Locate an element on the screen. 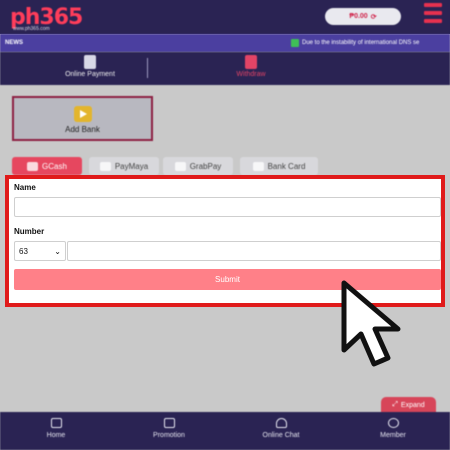 This screenshot has width=450, height=450. tab-withdraw: Withdraw is located at coordinates (251, 68).